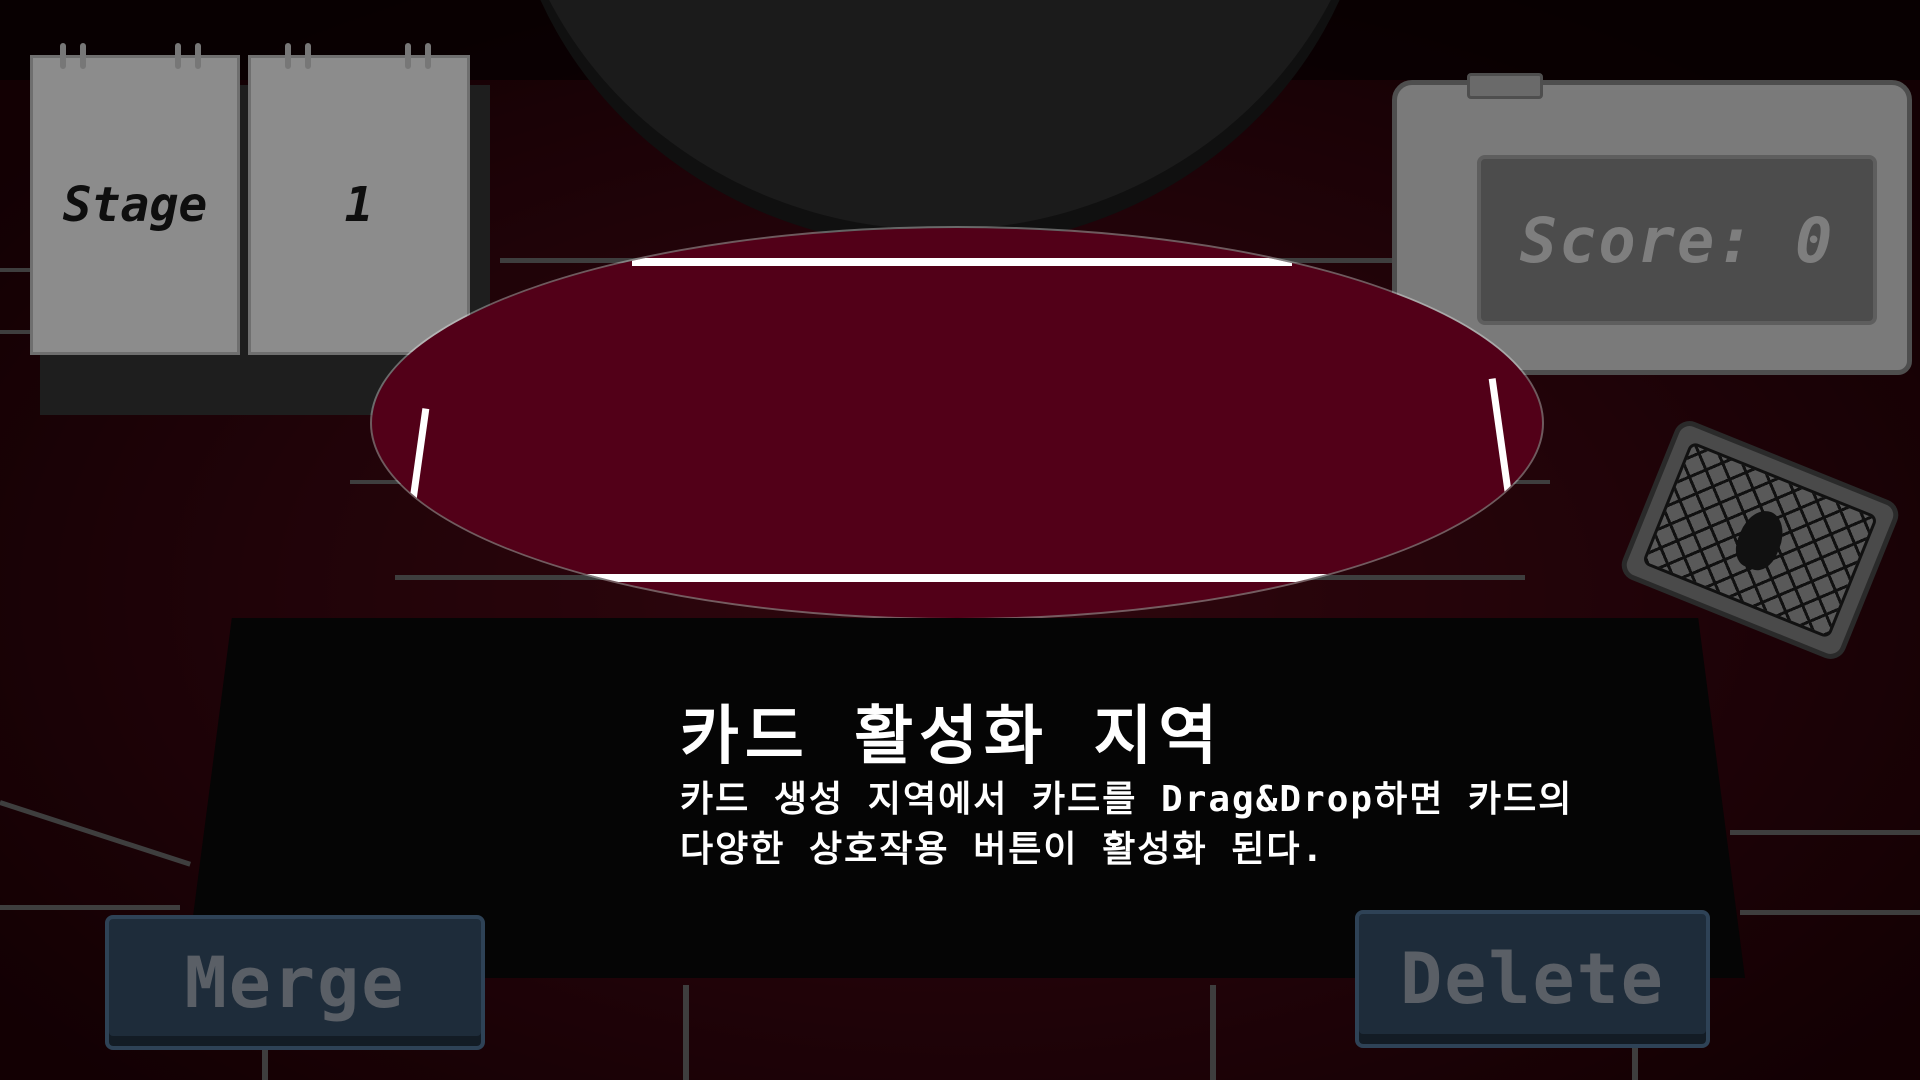  I want to click on stage-label: Stage, so click(135, 205).